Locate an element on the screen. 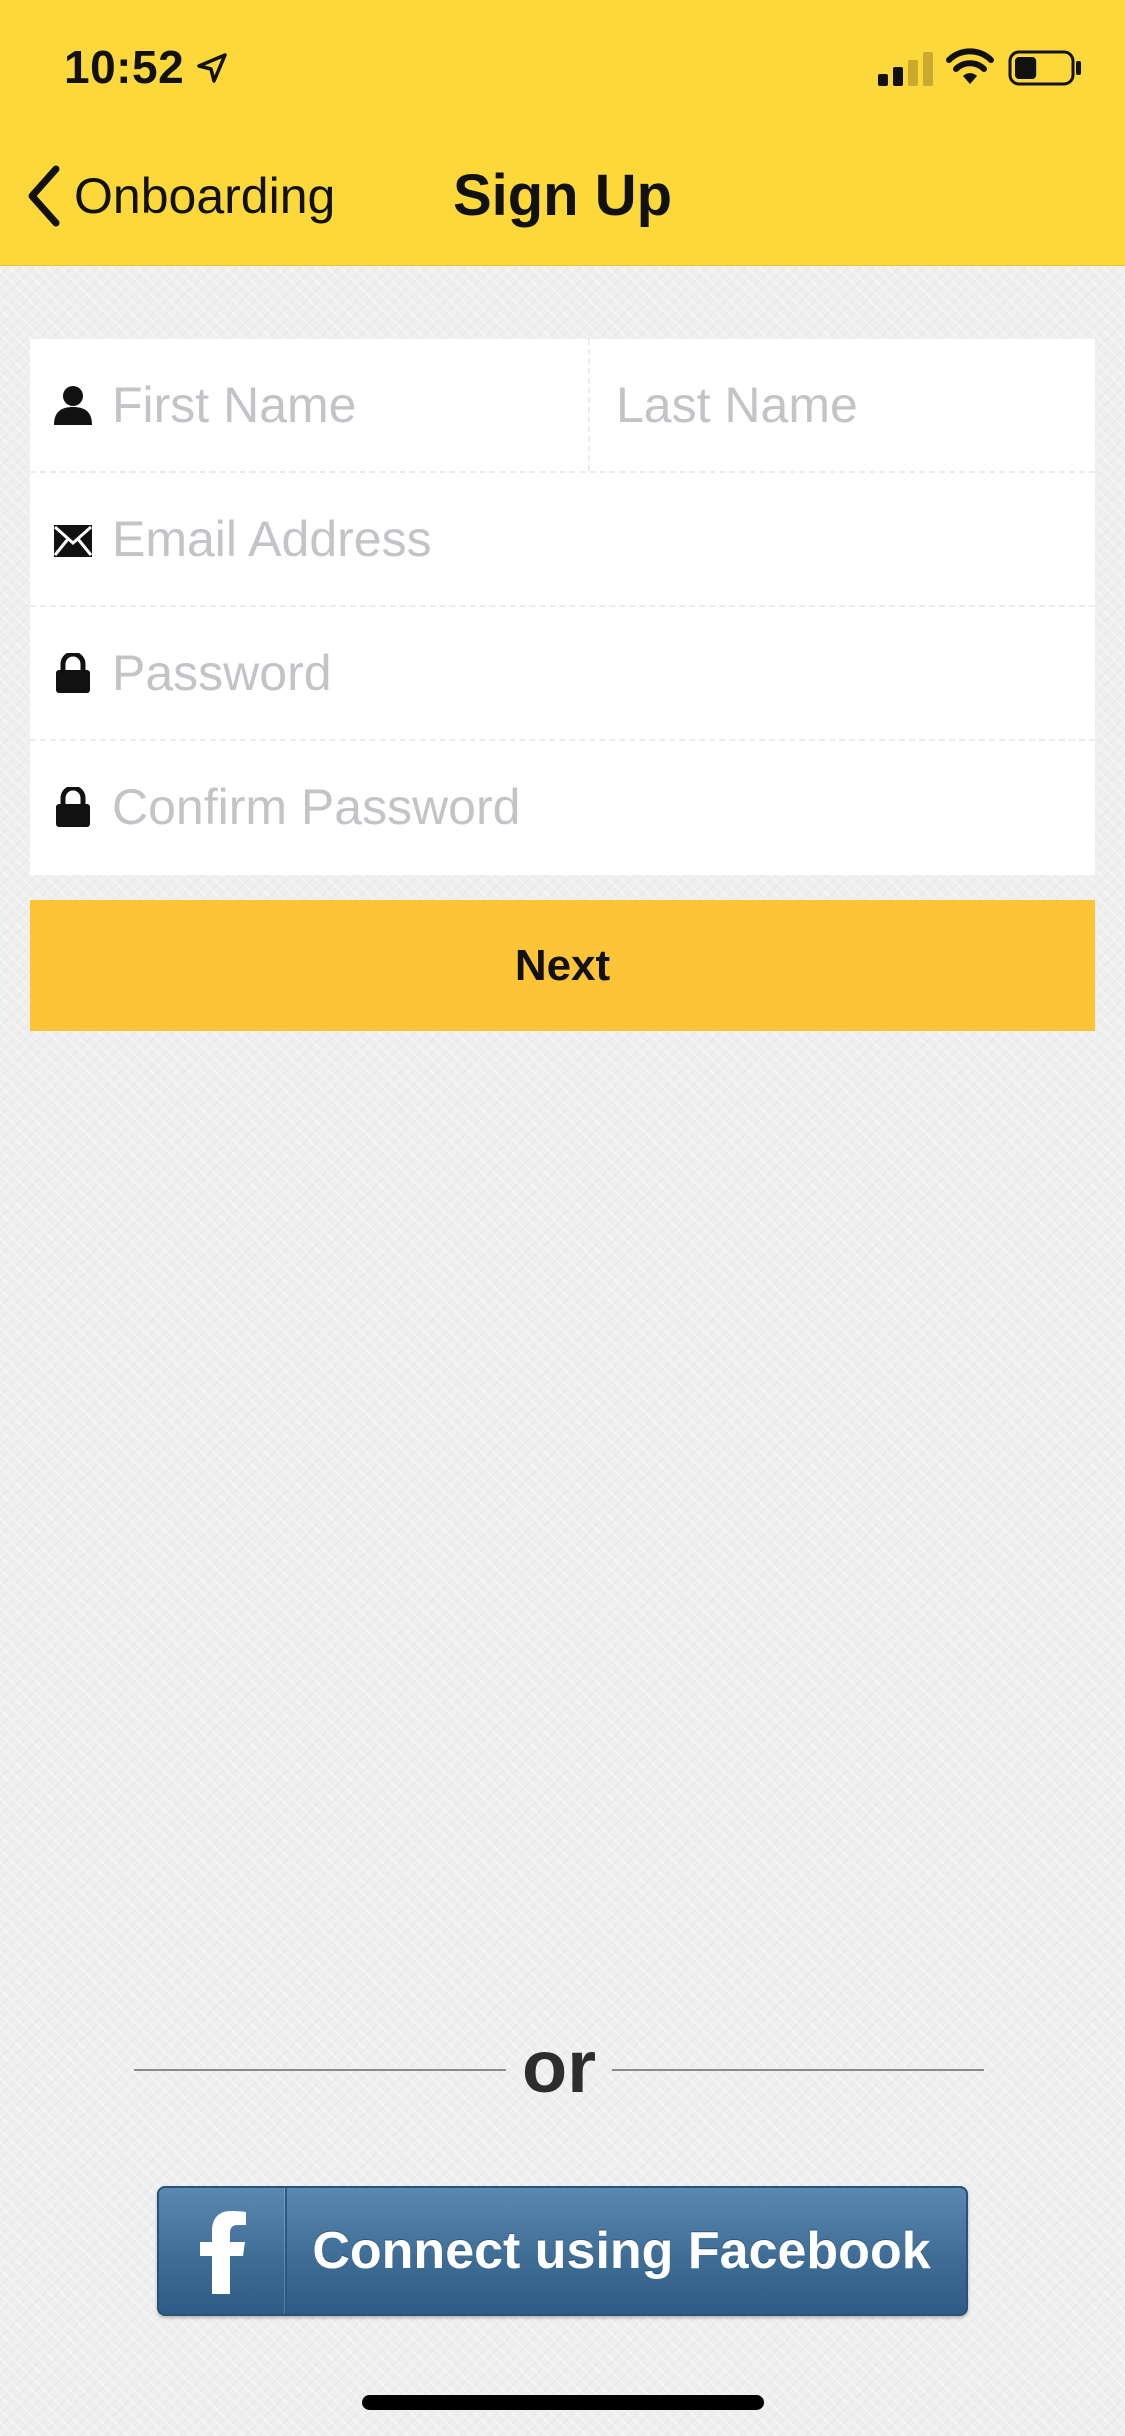  last-name-field is located at coordinates (846, 405).